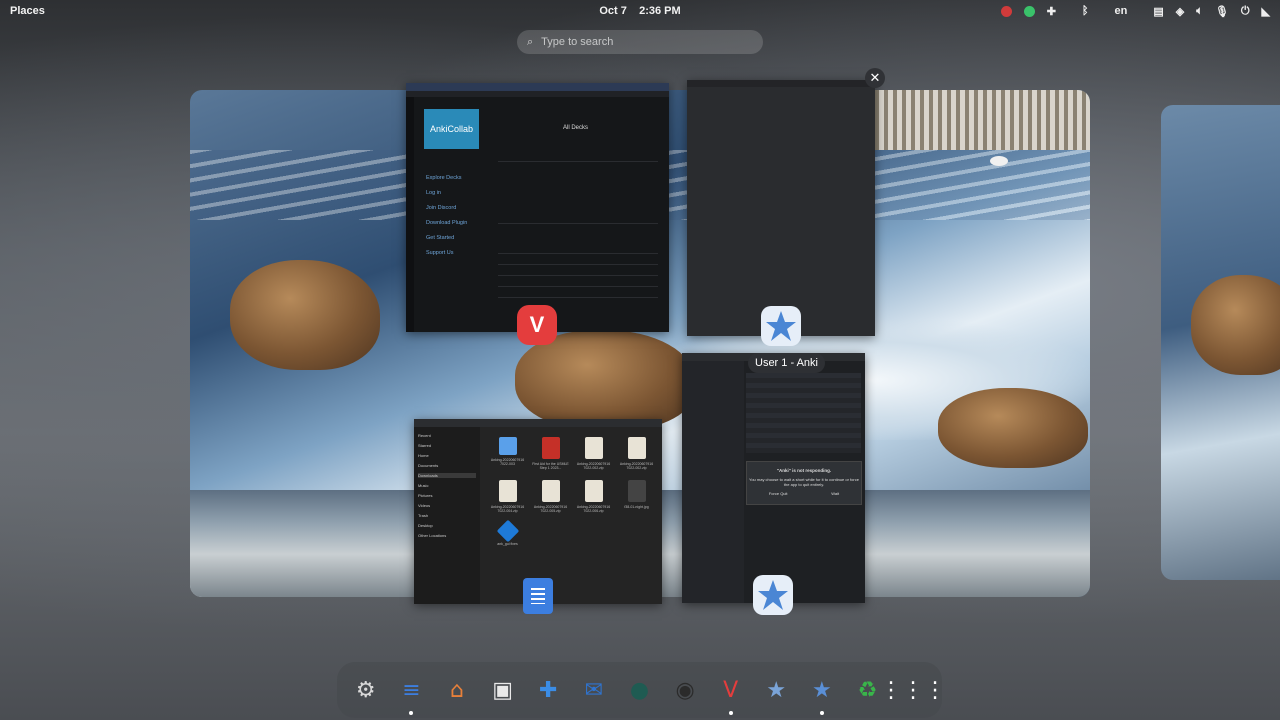 The image size is (1280, 720). What do you see at coordinates (451, 129) in the screenshot?
I see `ankicollab-logo: AnkiCollab` at bounding box center [451, 129].